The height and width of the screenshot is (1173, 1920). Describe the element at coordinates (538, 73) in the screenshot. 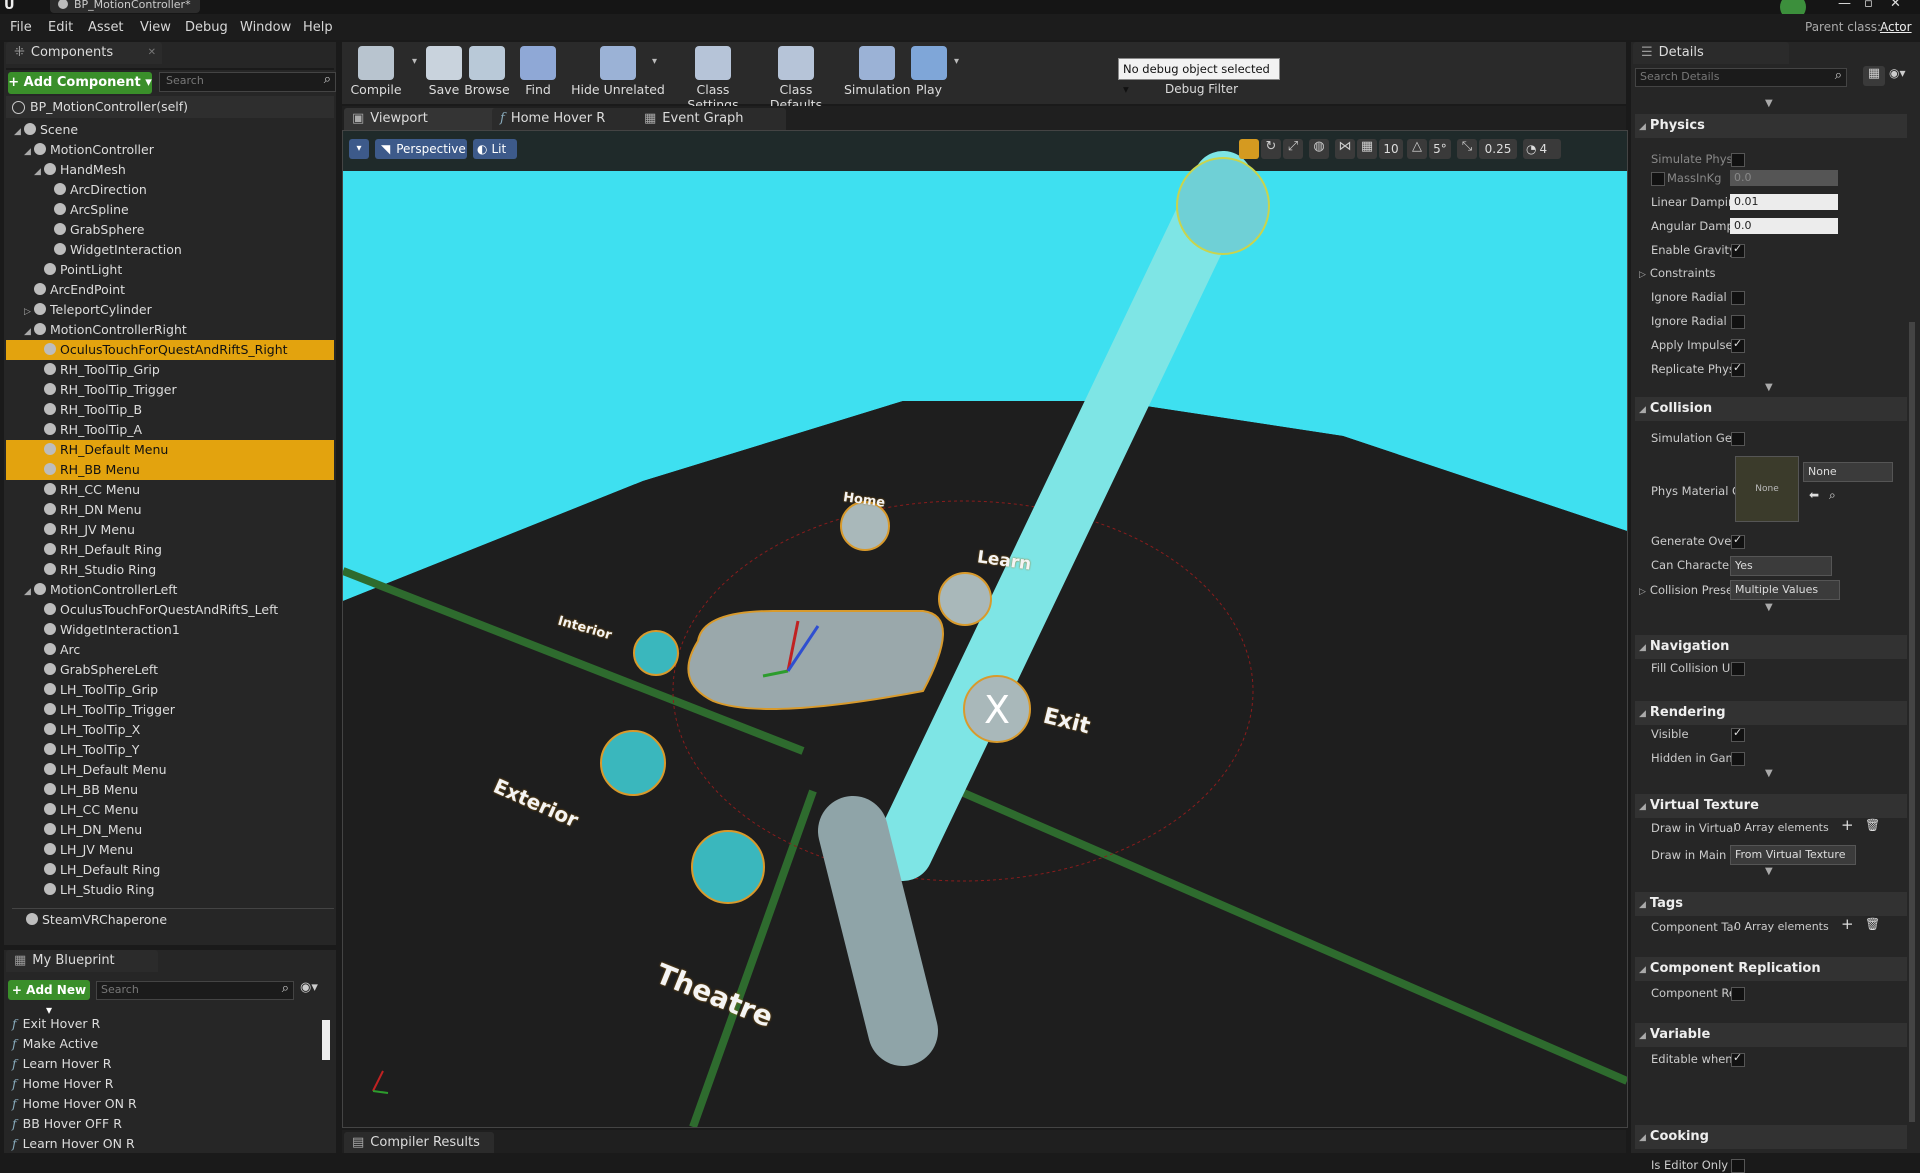

I see `find-button: Find` at that location.